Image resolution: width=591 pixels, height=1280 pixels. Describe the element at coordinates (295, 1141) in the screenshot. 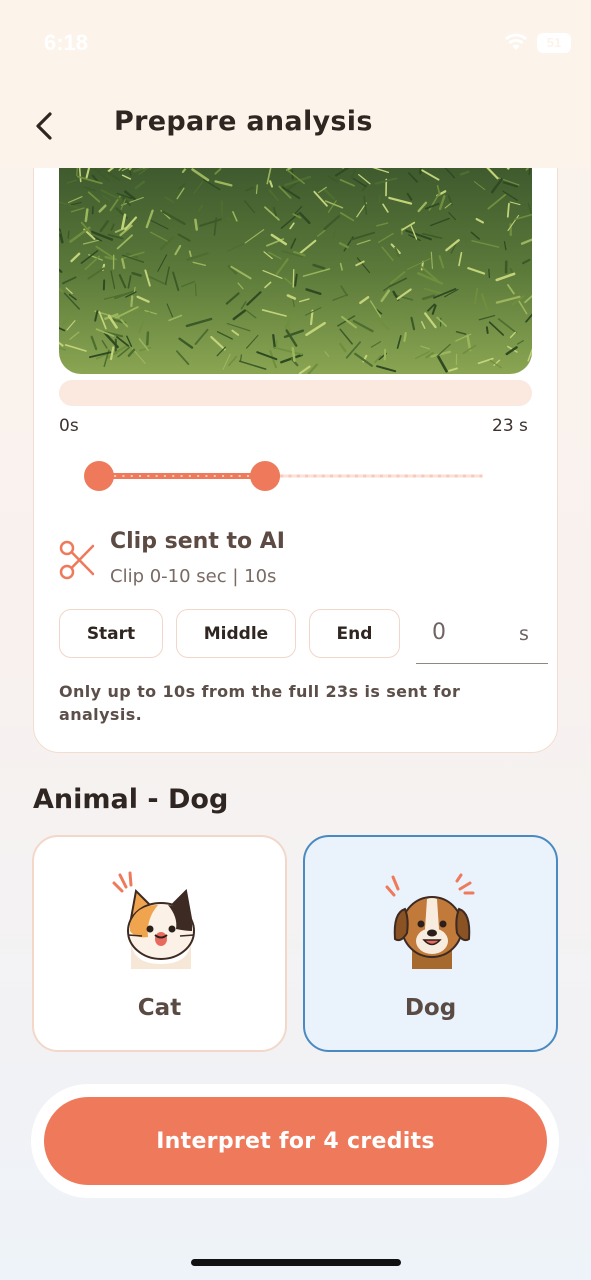

I see `interpret-button: Interpret for 4 credits` at that location.